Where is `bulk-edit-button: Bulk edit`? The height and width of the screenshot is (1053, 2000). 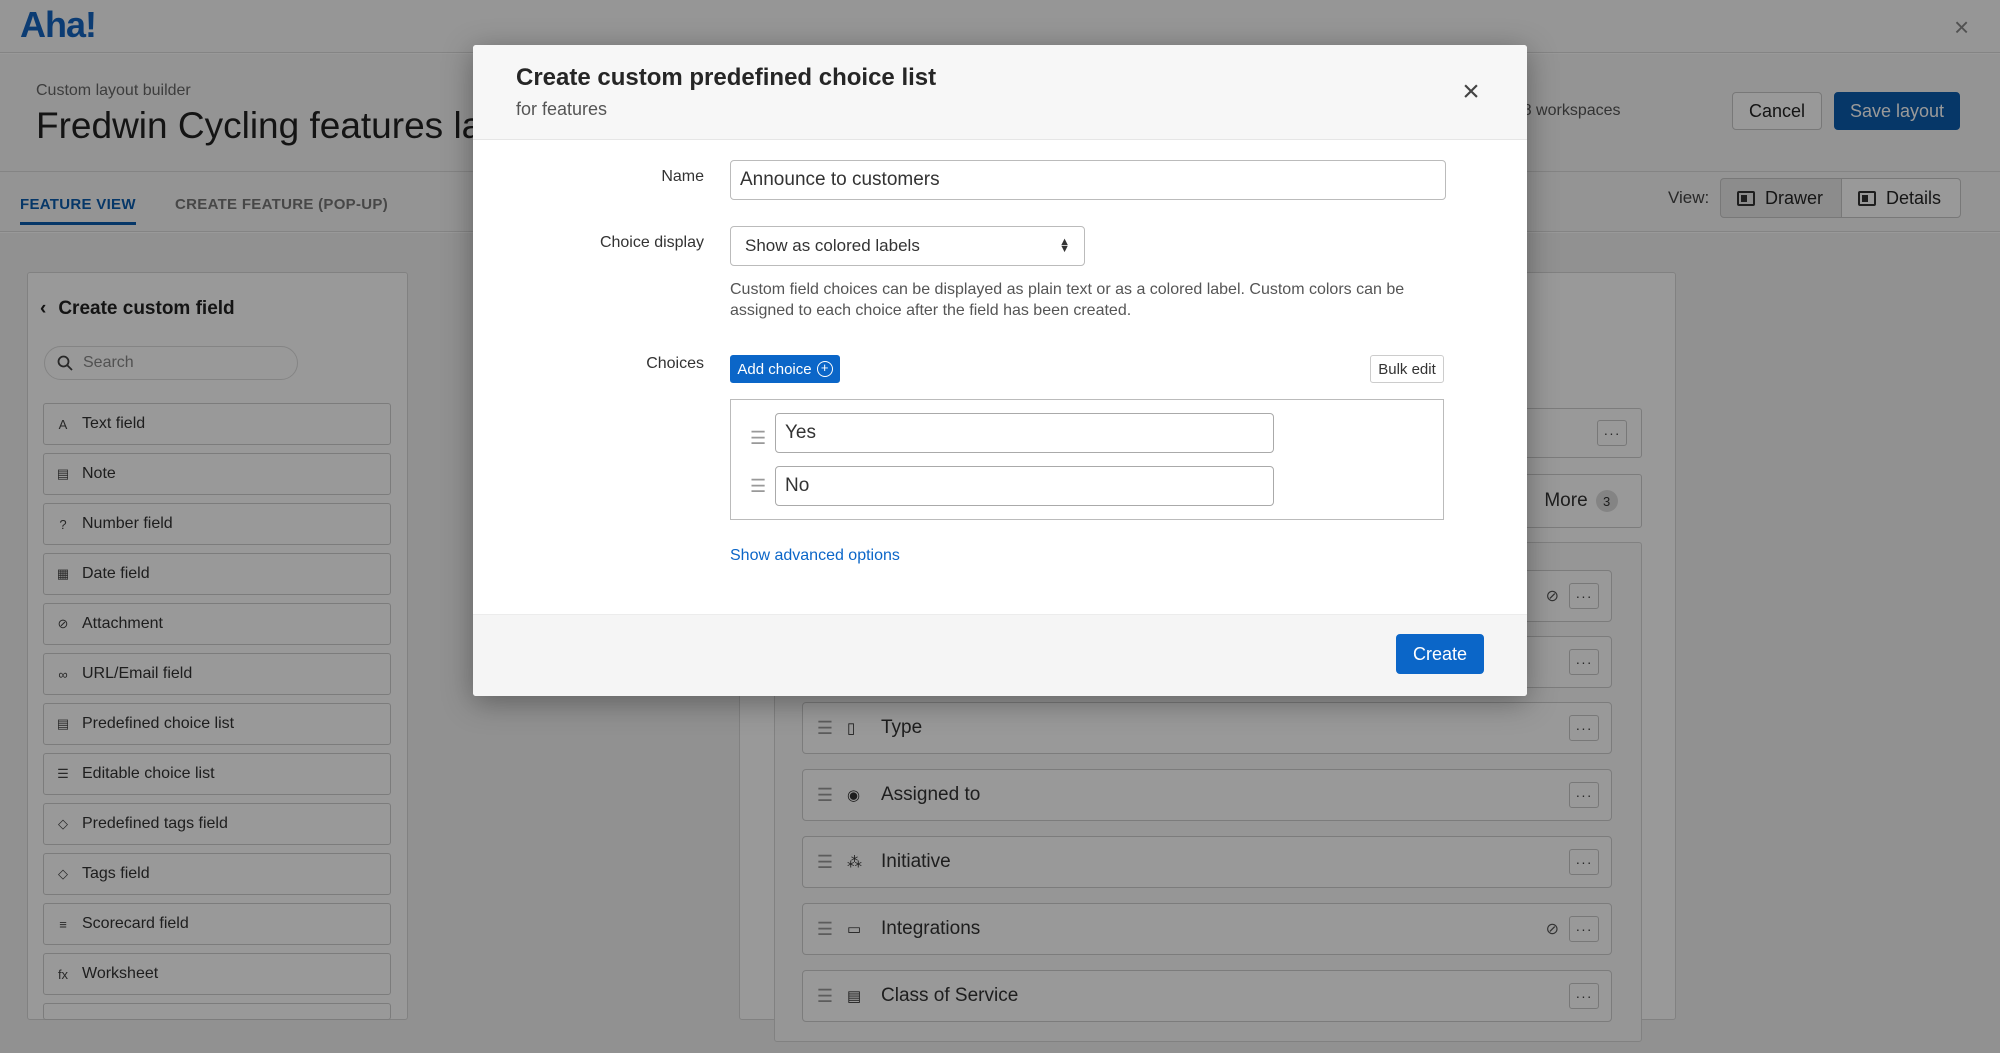 bulk-edit-button: Bulk edit is located at coordinates (1407, 369).